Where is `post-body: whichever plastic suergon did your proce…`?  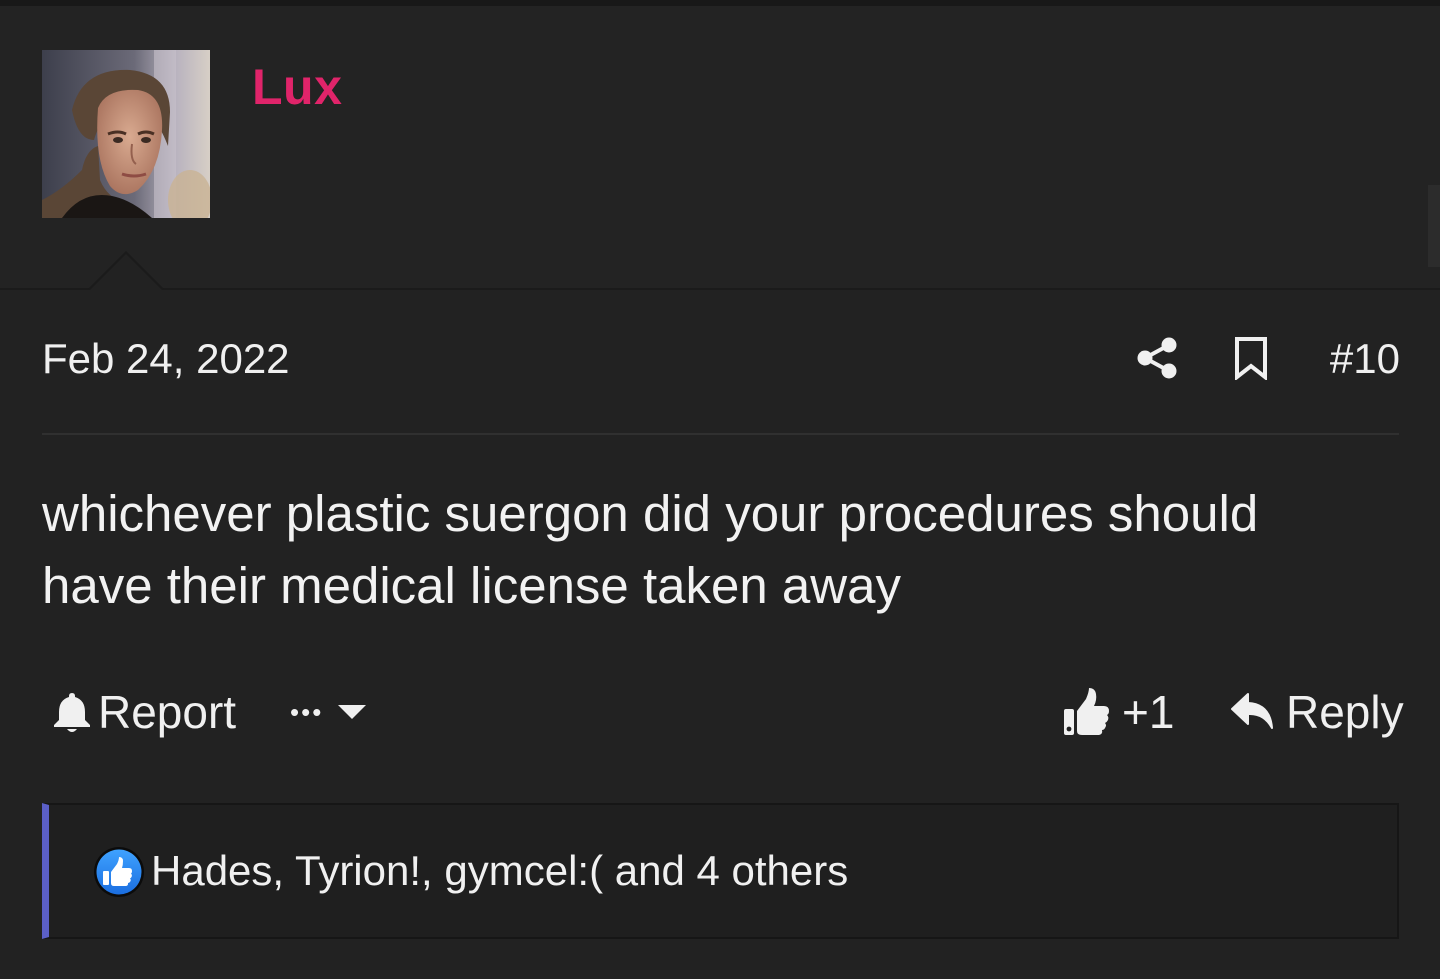
post-body: whichever plastic suergon did your proce… is located at coordinates (650, 549).